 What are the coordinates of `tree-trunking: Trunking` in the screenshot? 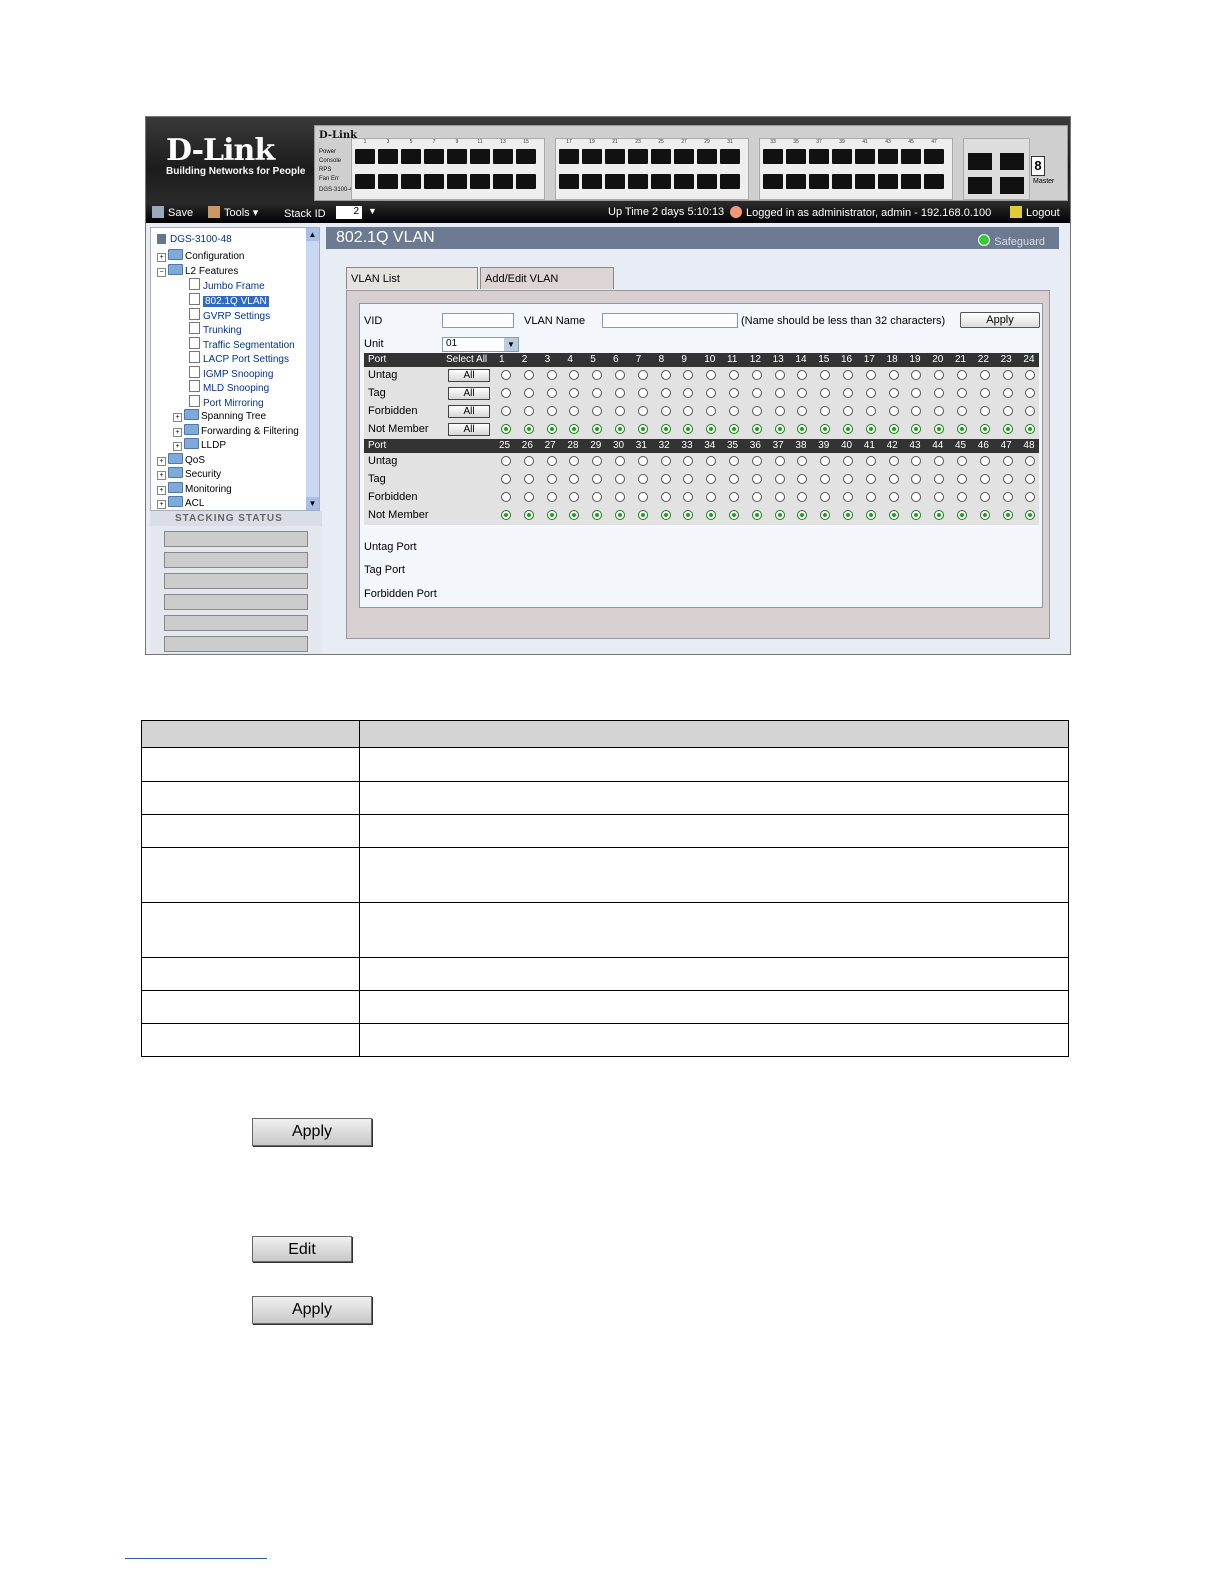 It's located at (215, 329).